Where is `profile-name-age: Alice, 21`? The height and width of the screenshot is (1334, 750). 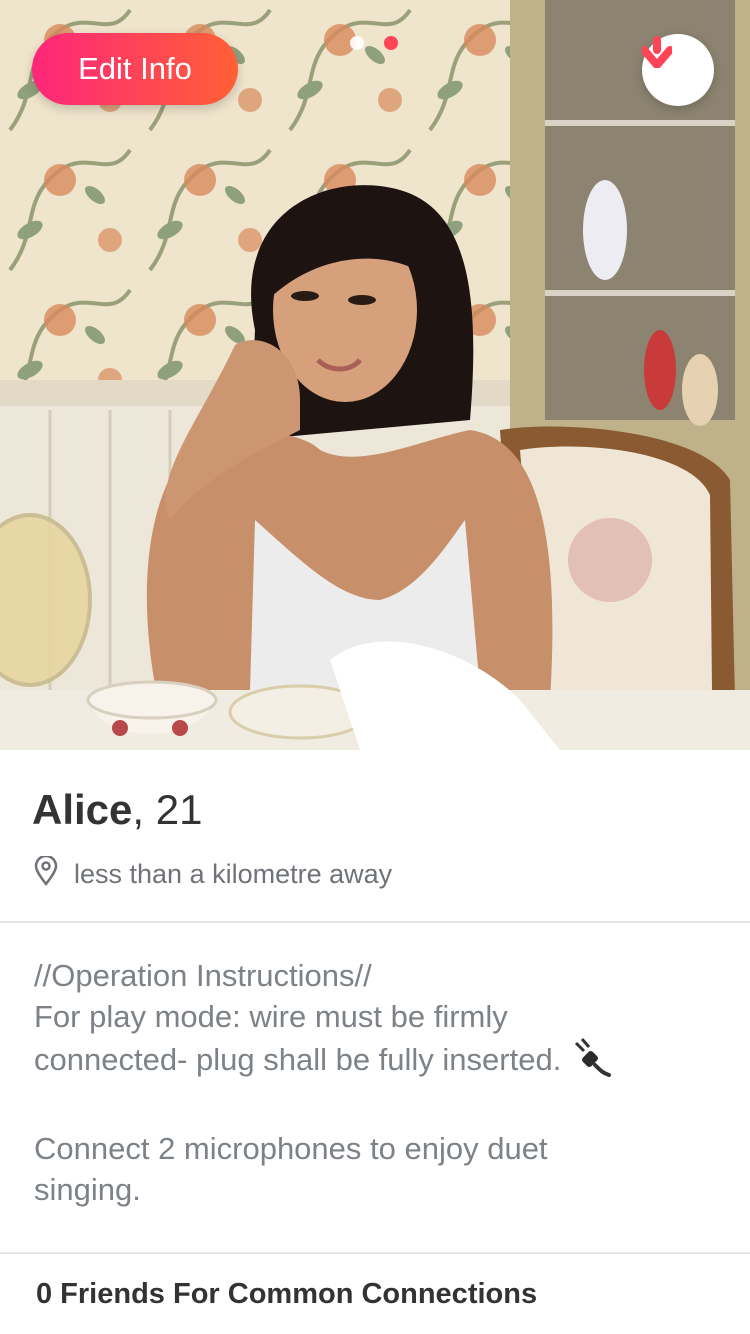
profile-name-age: Alice, 21 is located at coordinates (117, 810).